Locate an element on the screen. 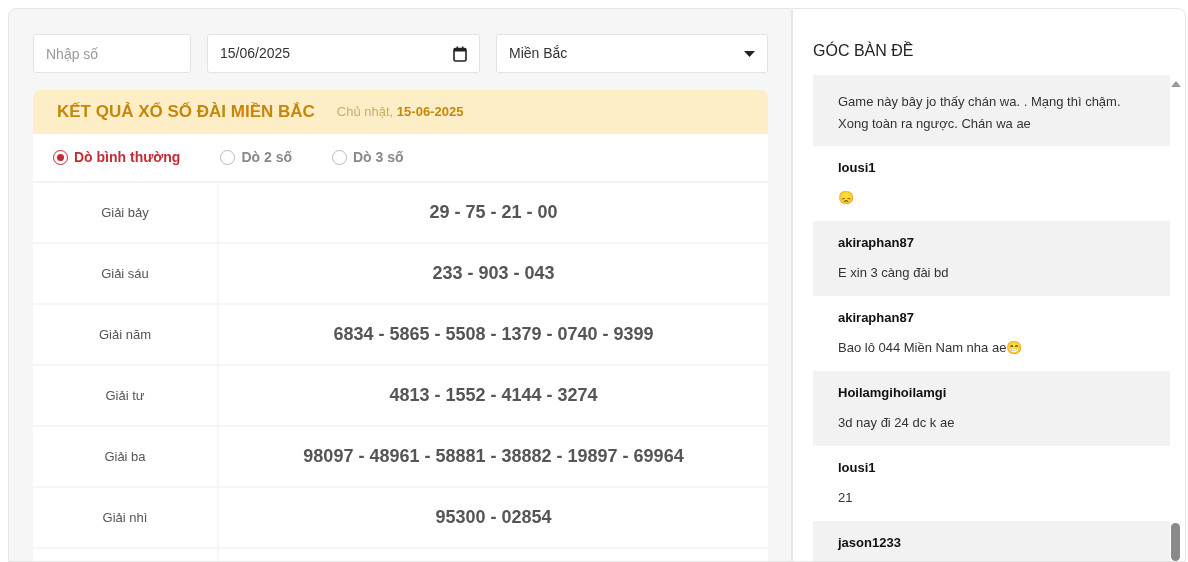 This screenshot has height=562, width=1188. calendar-icon is located at coordinates (460, 53).